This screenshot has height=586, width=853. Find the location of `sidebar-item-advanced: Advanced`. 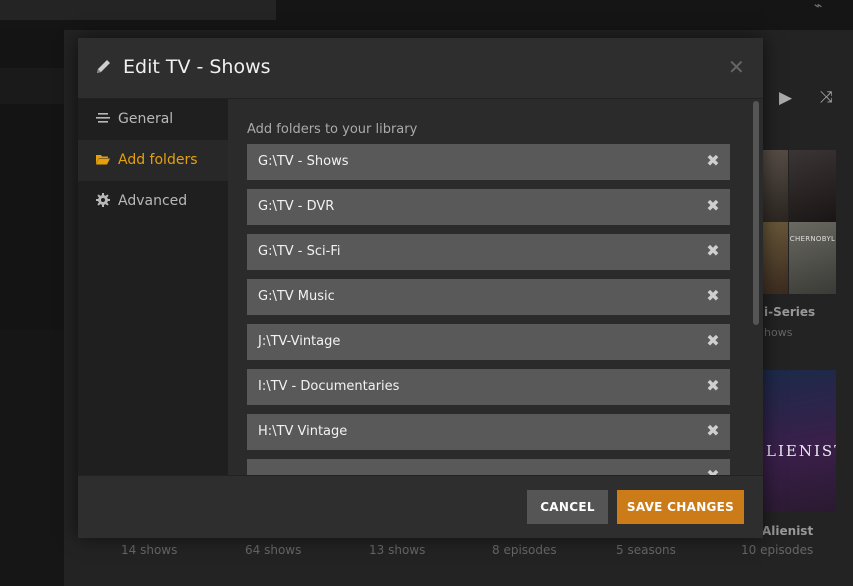

sidebar-item-advanced: Advanced is located at coordinates (153, 201).